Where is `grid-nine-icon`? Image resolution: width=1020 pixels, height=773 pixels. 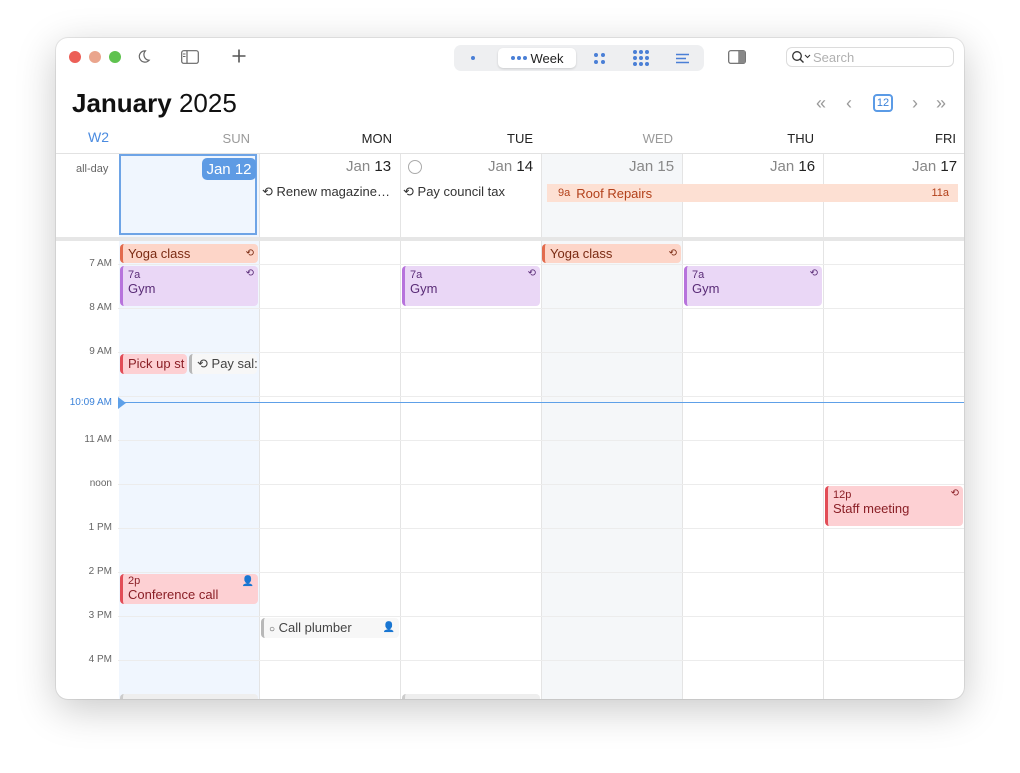
grid-nine-icon is located at coordinates (641, 58).